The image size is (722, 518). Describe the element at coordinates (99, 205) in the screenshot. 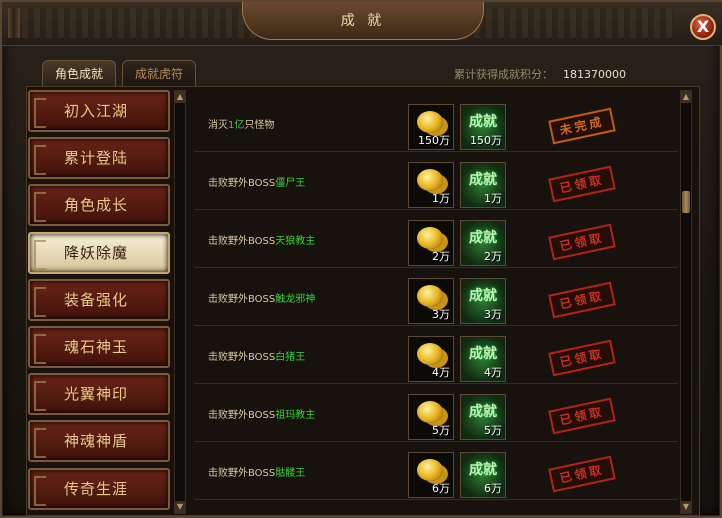

I see `category-item: 角色成长` at that location.